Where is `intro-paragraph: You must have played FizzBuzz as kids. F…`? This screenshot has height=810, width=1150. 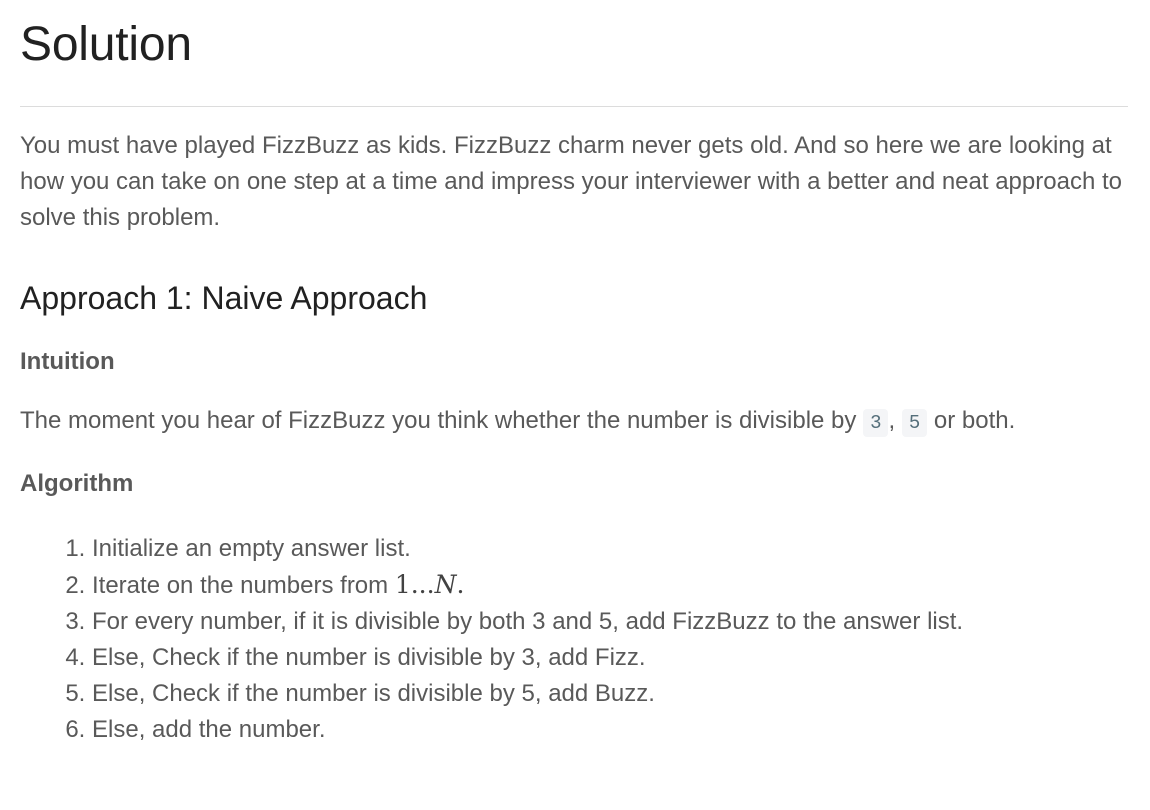 intro-paragraph: You must have played FizzBuzz as kids. F… is located at coordinates (571, 181).